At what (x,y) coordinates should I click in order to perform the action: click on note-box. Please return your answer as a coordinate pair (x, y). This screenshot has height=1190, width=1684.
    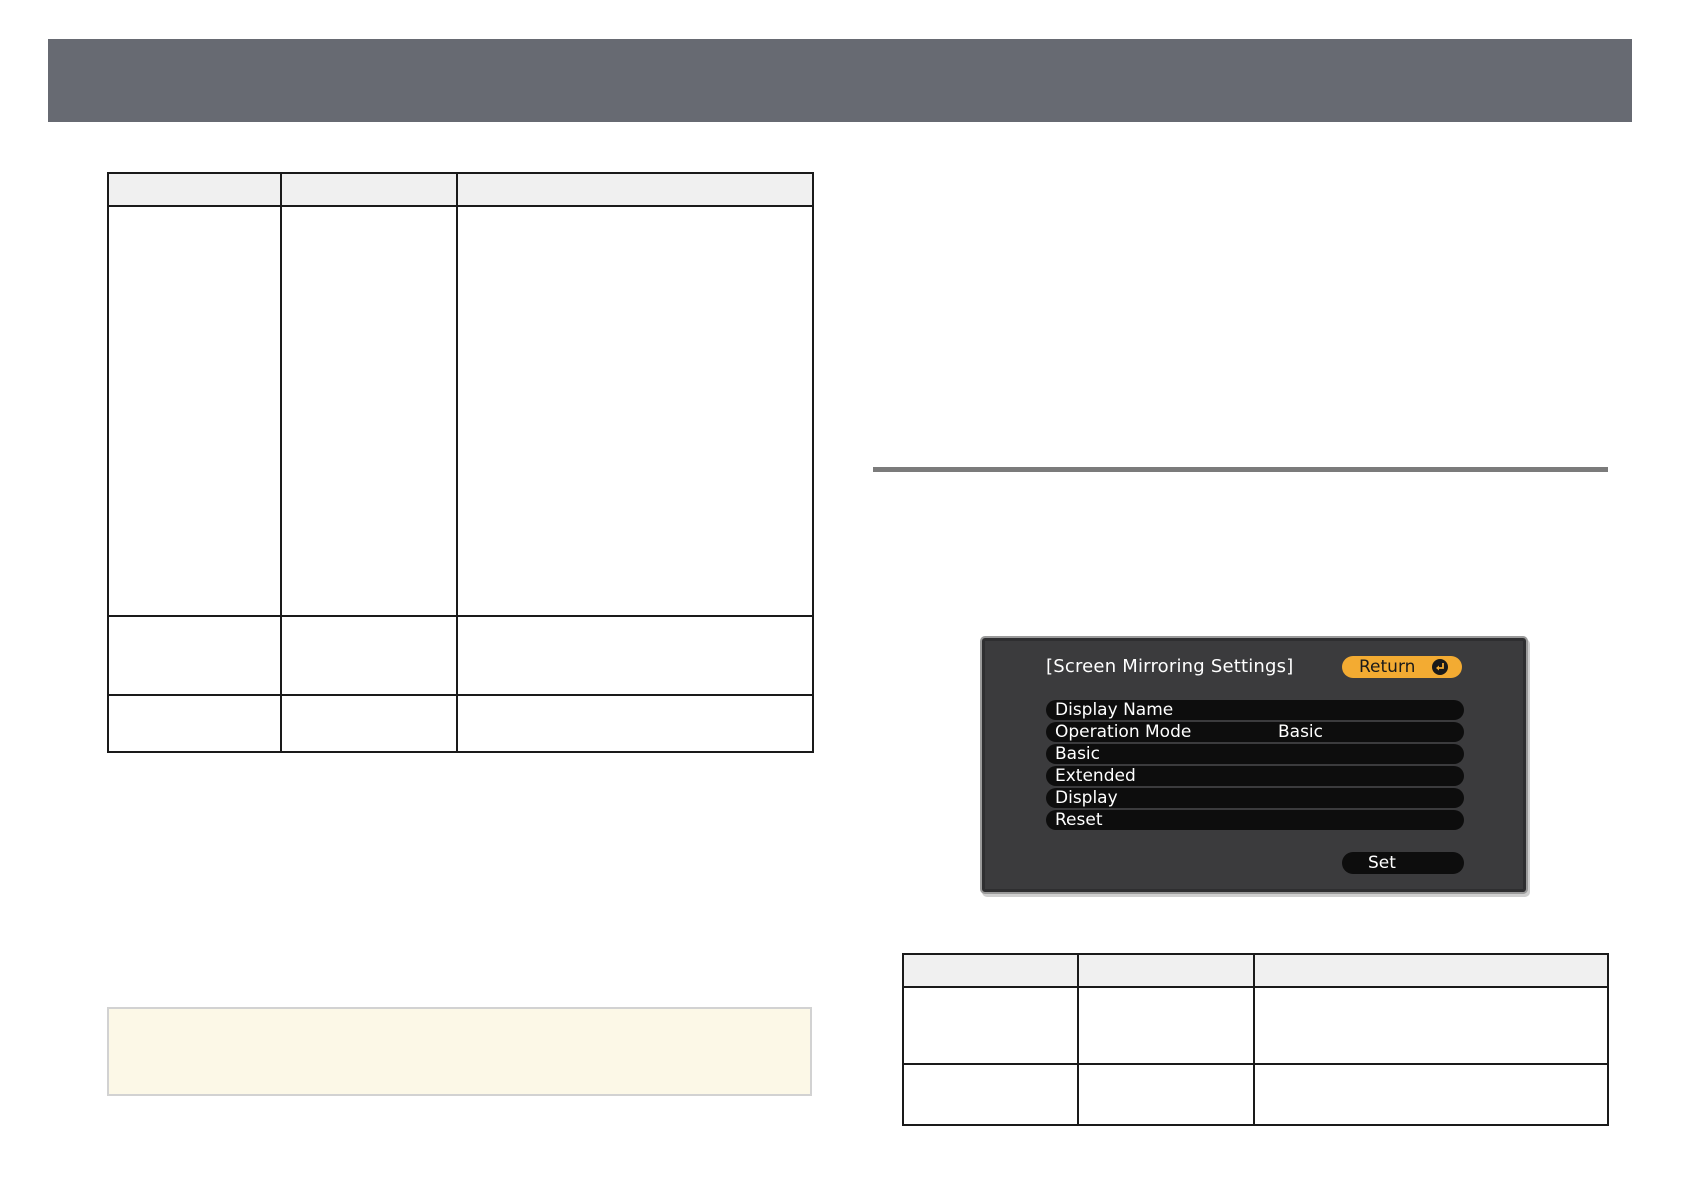
    Looking at the image, I should click on (459, 1051).